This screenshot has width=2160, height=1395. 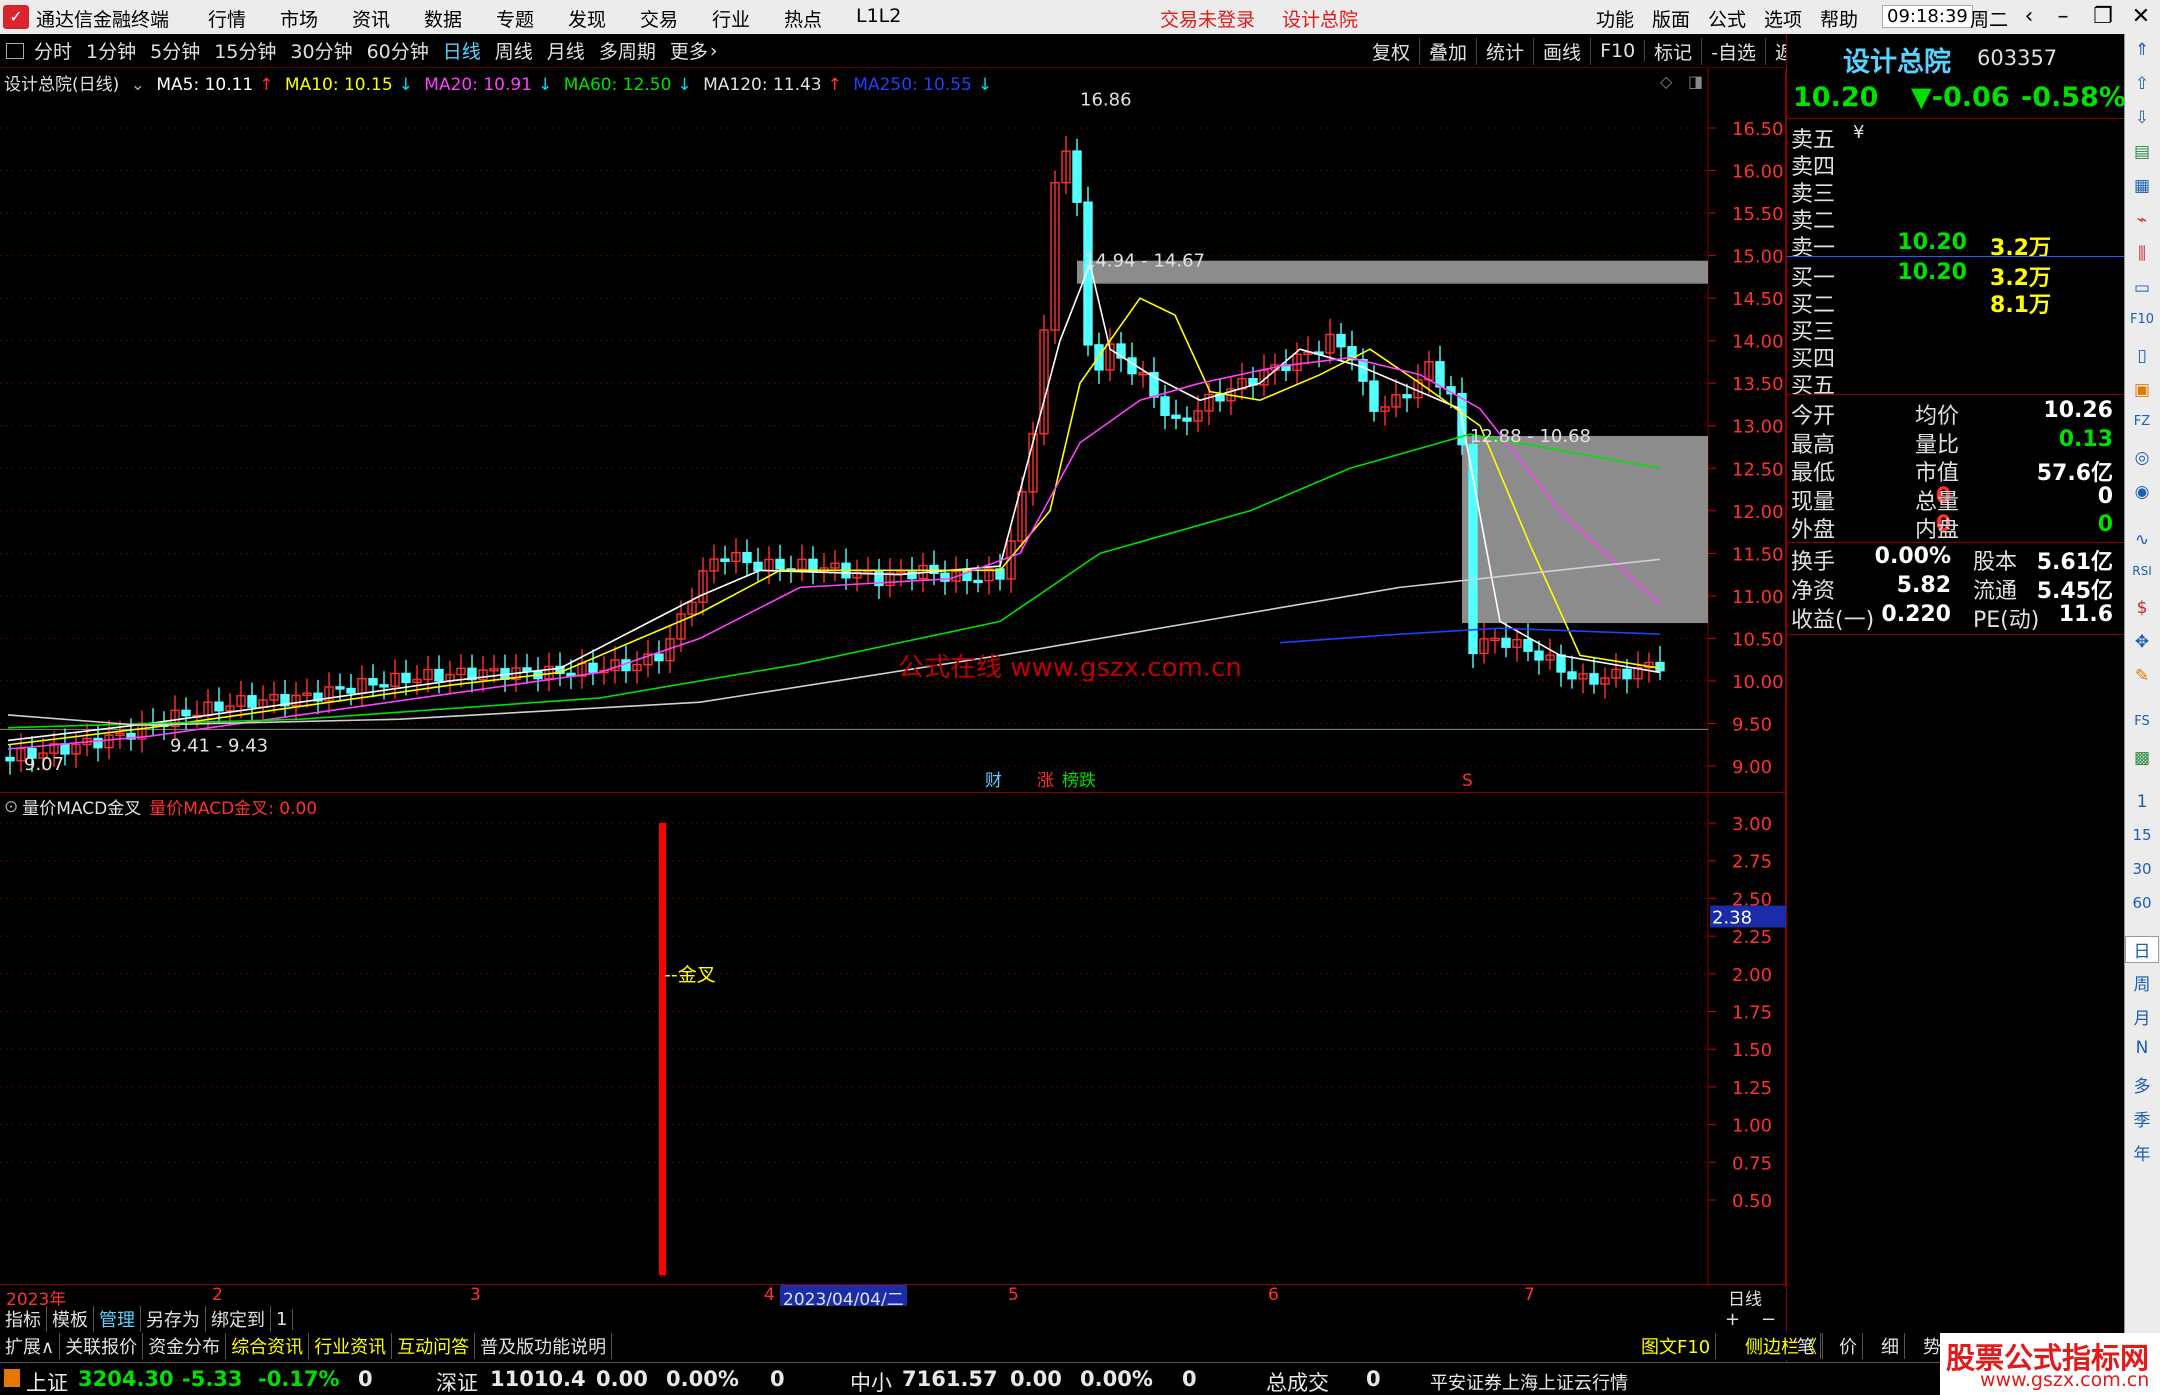 What do you see at coordinates (1727, 18) in the screenshot?
I see `menu-gongshi: 公式` at bounding box center [1727, 18].